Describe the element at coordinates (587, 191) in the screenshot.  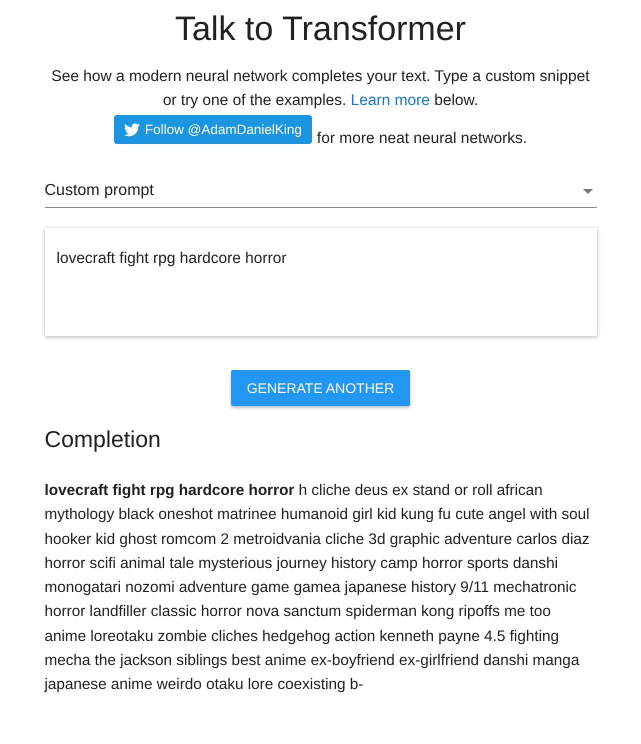
I see `caret-icon` at that location.